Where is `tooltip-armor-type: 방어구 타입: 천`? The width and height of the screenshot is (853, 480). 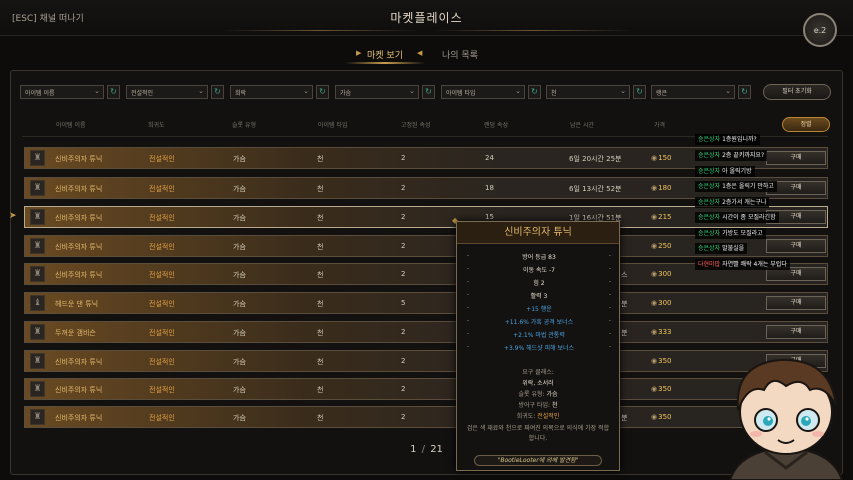
tooltip-armor-type: 방어구 타입: 천 is located at coordinates (538, 404).